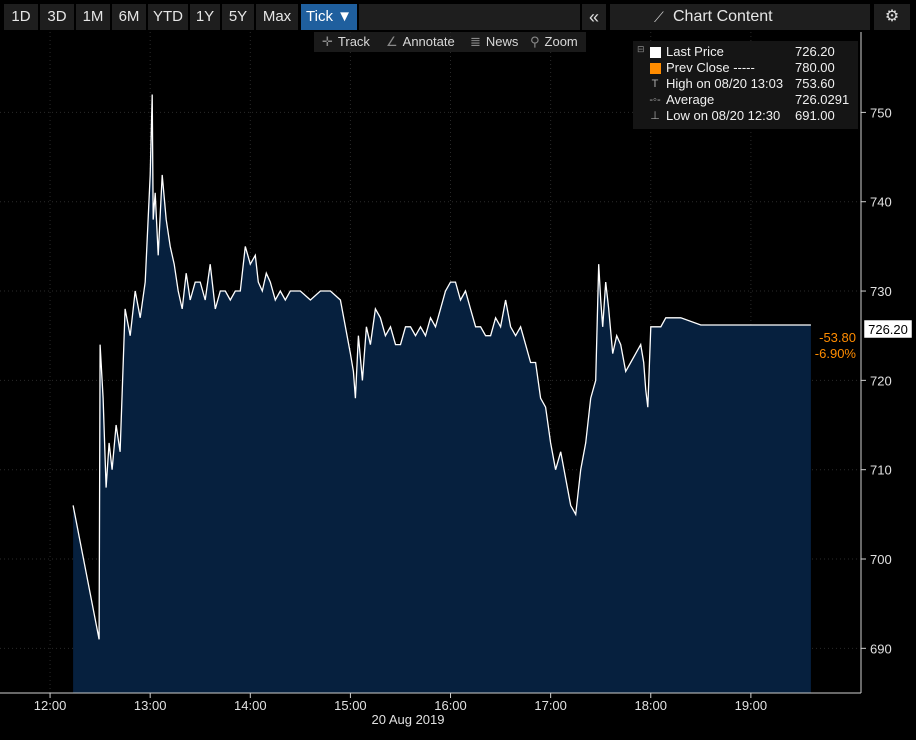 This screenshot has height=740, width=916. What do you see at coordinates (655, 68) in the screenshot?
I see `prev-close-swatch` at bounding box center [655, 68].